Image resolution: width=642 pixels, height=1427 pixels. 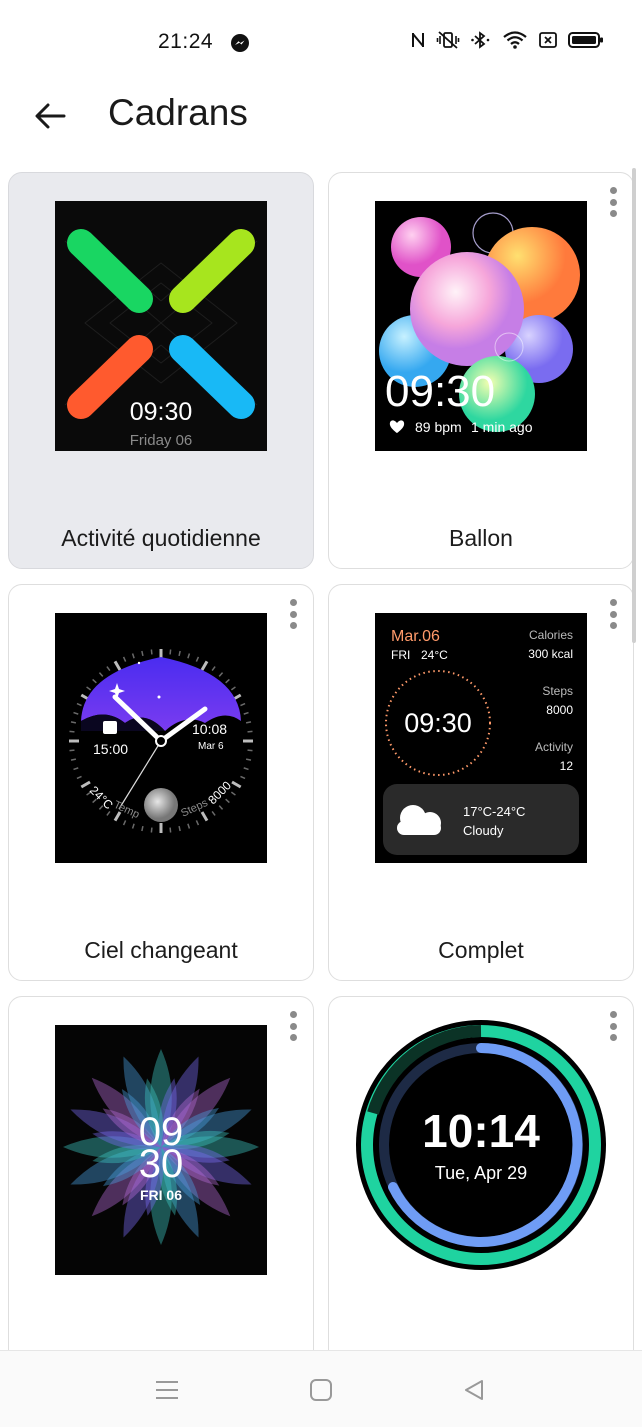 What do you see at coordinates (321, 124) in the screenshot?
I see `app-header: Cadrans` at bounding box center [321, 124].